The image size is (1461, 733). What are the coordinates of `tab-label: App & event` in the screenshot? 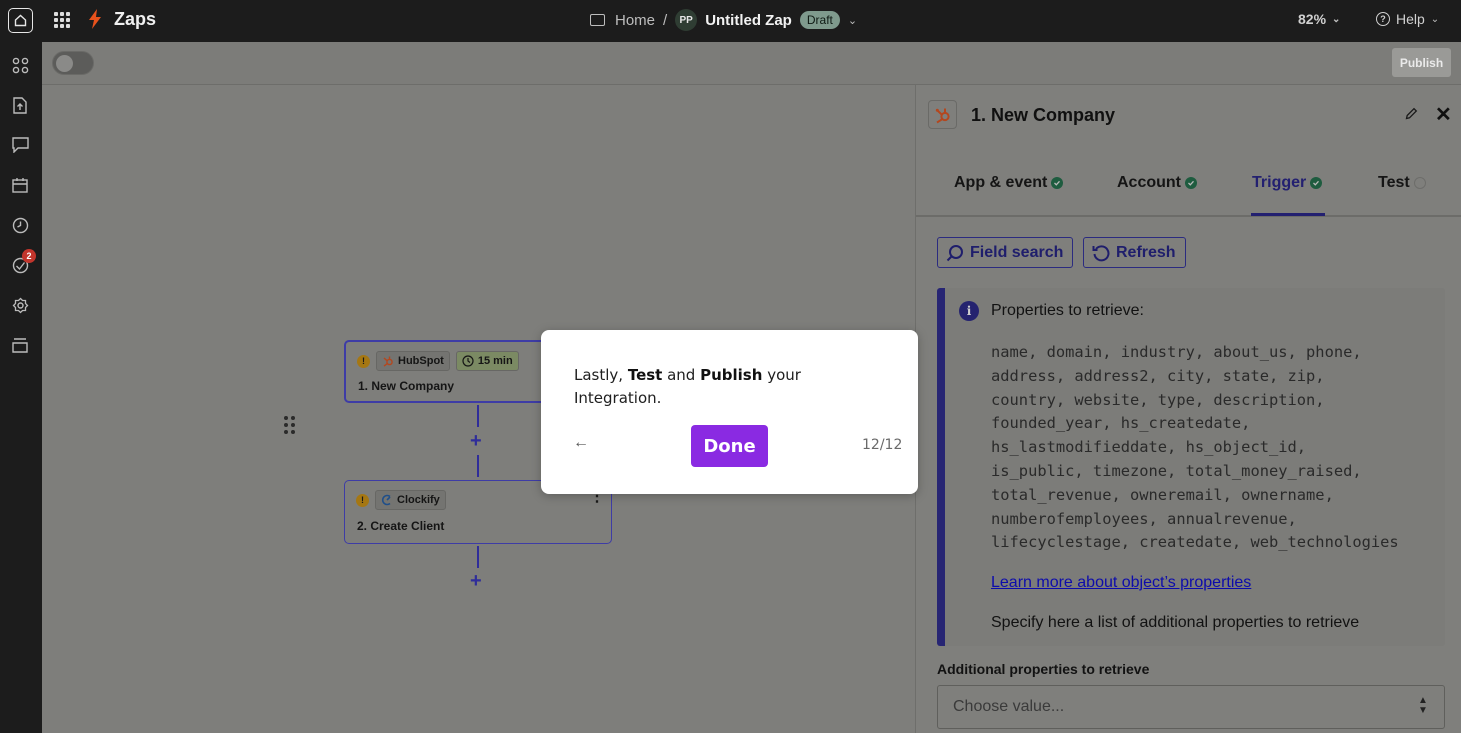 It's located at (1001, 182).